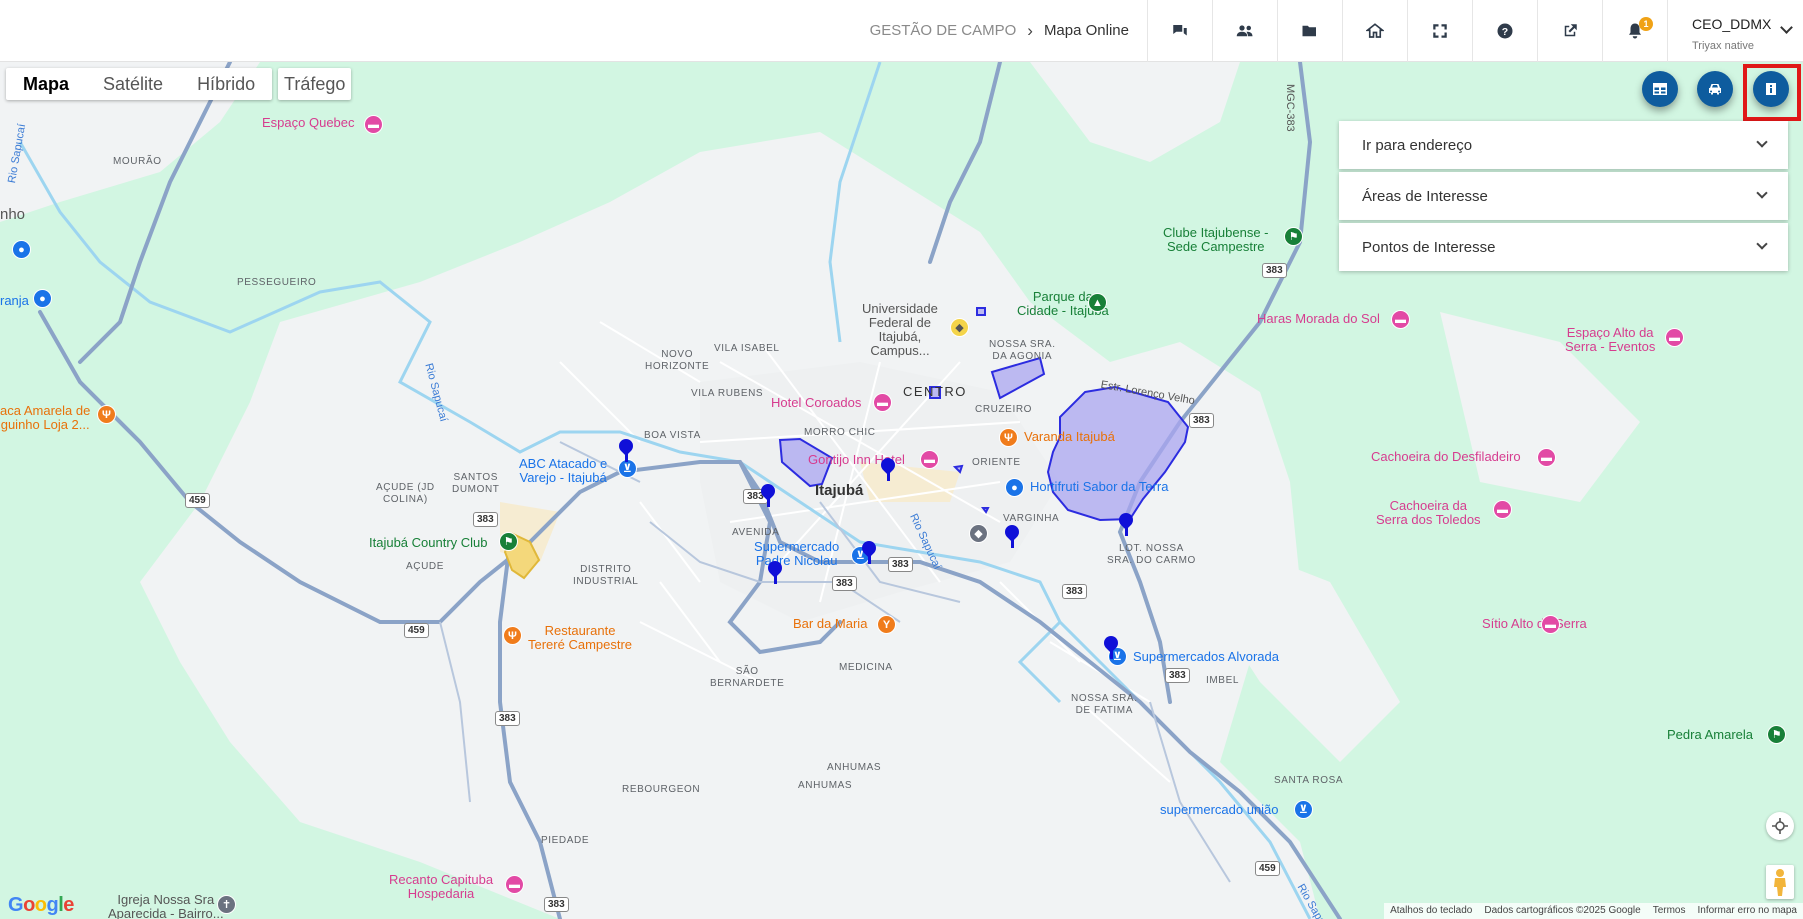 This screenshot has height=919, width=1803. Describe the element at coordinates (830, 624) in the screenshot. I see `poi-label: Bar da Maria` at that location.